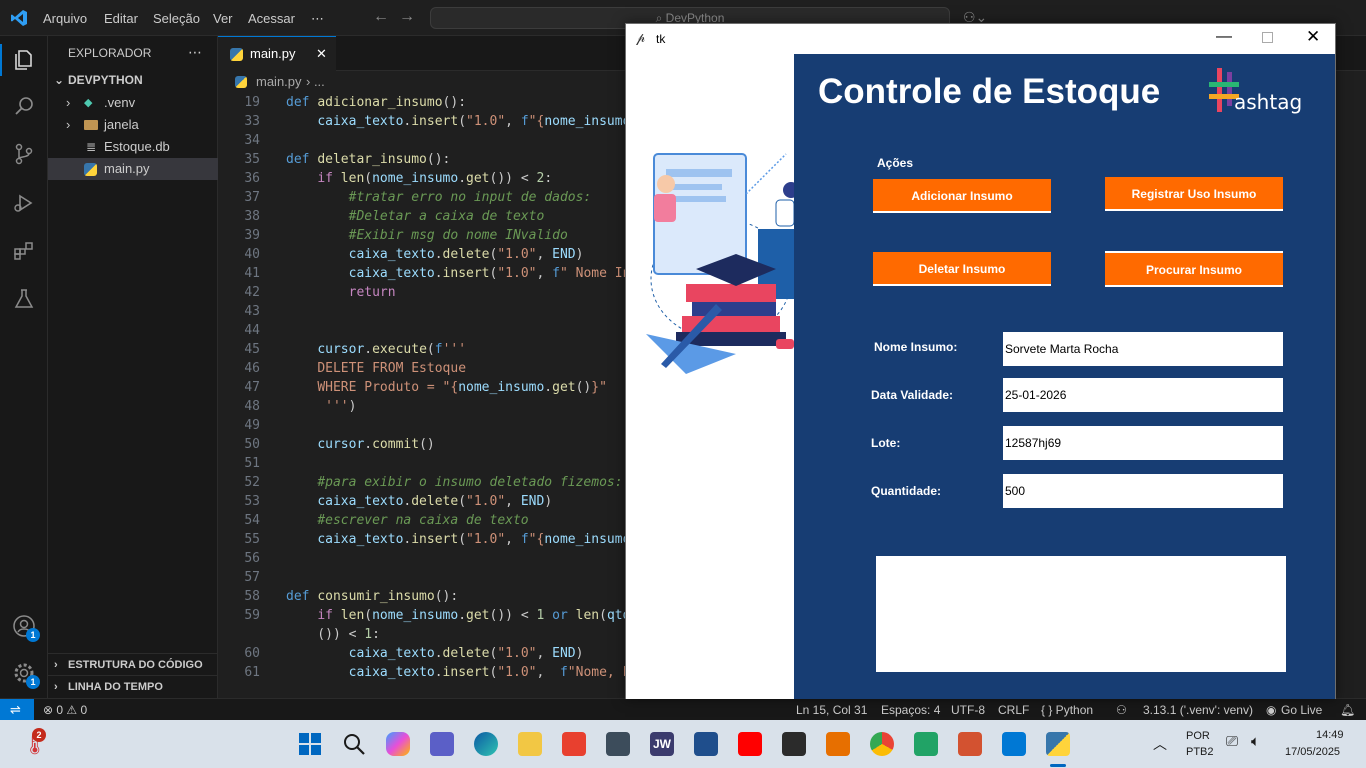  What do you see at coordinates (968, 710) in the screenshot?
I see `encoding: UTF-8` at bounding box center [968, 710].